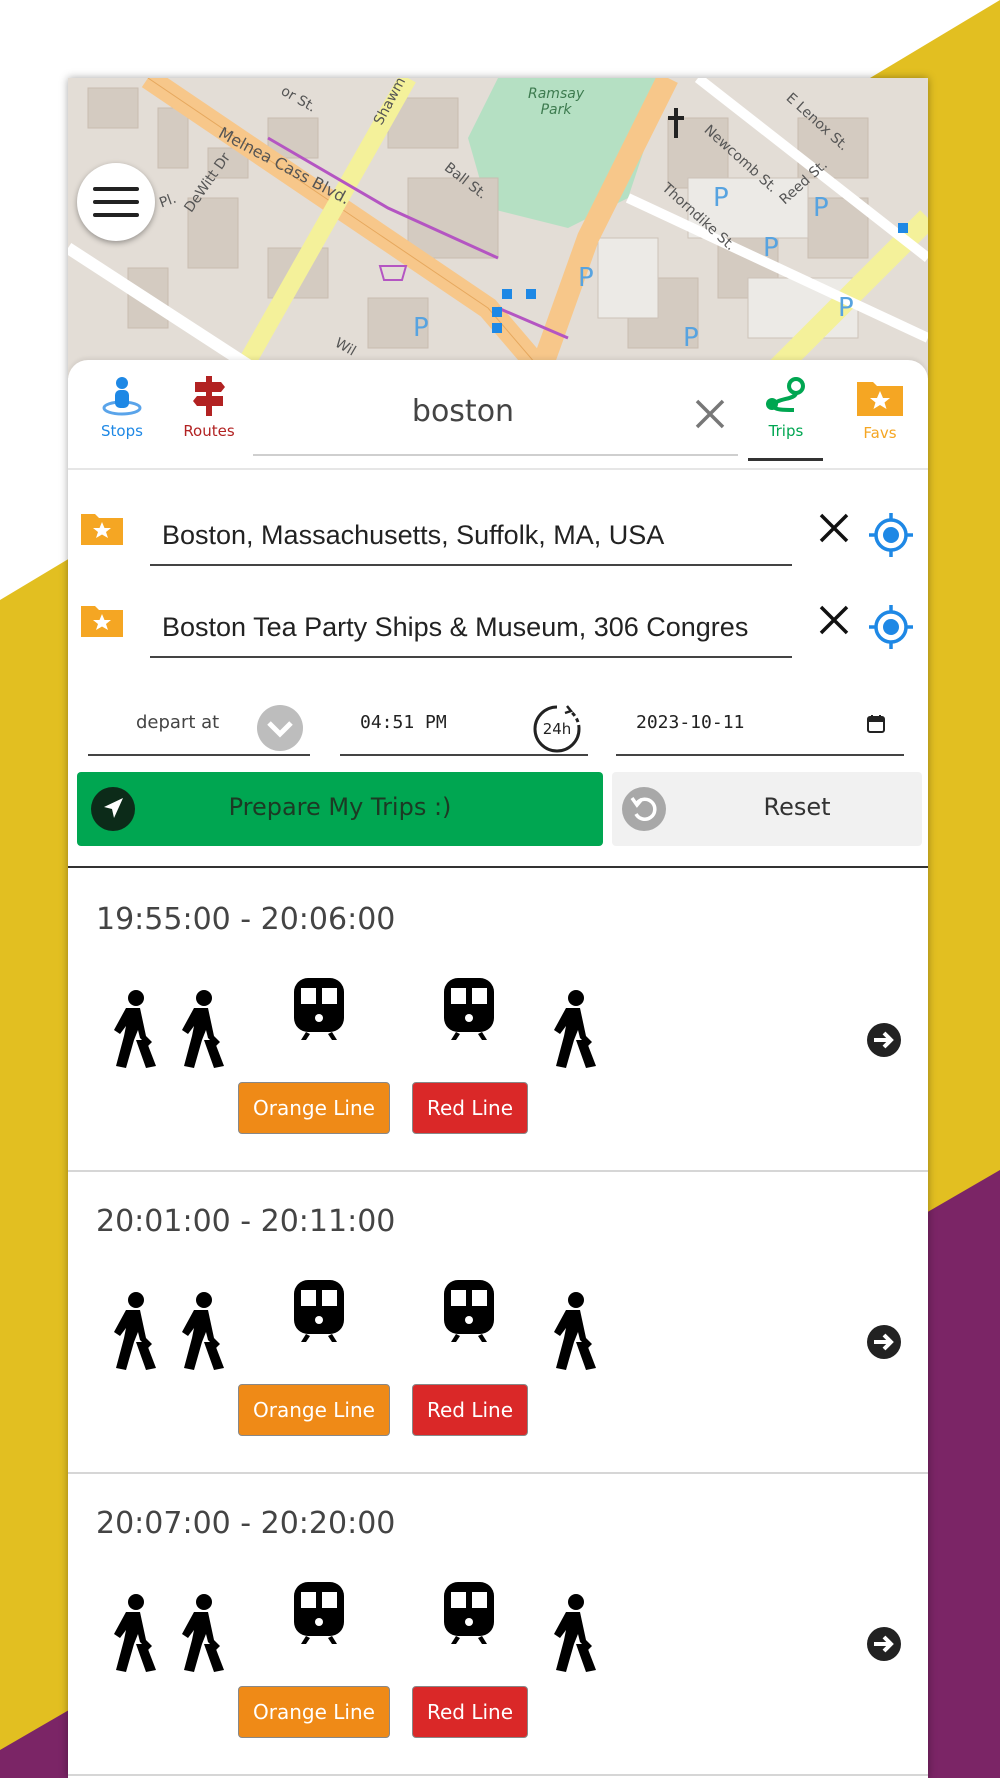 The height and width of the screenshot is (1778, 1000). Describe the element at coordinates (246, 1221) in the screenshot. I see `trip-time-range: 20:01:00 - 20:11:00` at that location.